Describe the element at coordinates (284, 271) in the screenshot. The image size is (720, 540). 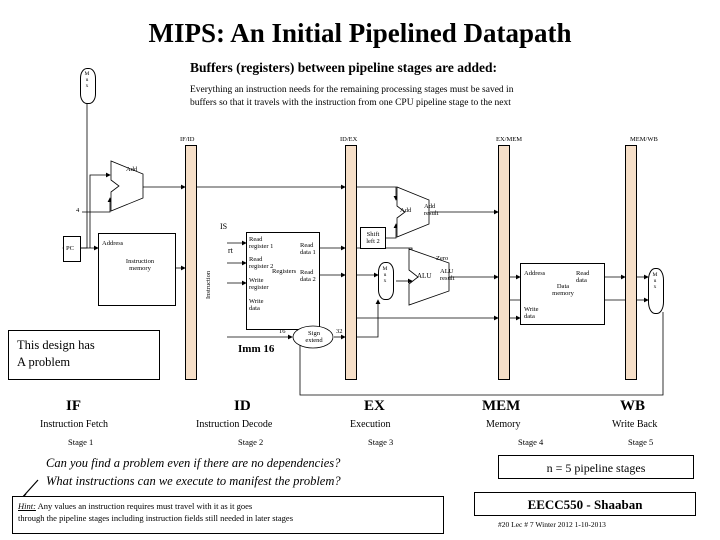
I see `registers-label: Registers` at that location.